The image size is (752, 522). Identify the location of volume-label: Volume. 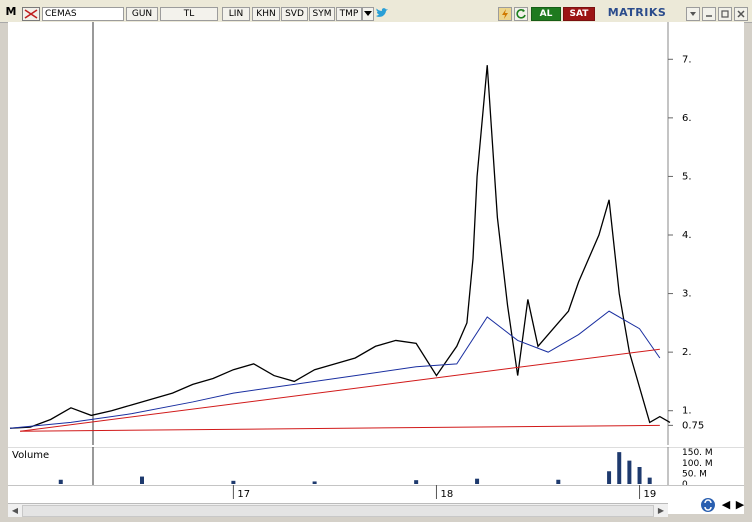
(31, 455).